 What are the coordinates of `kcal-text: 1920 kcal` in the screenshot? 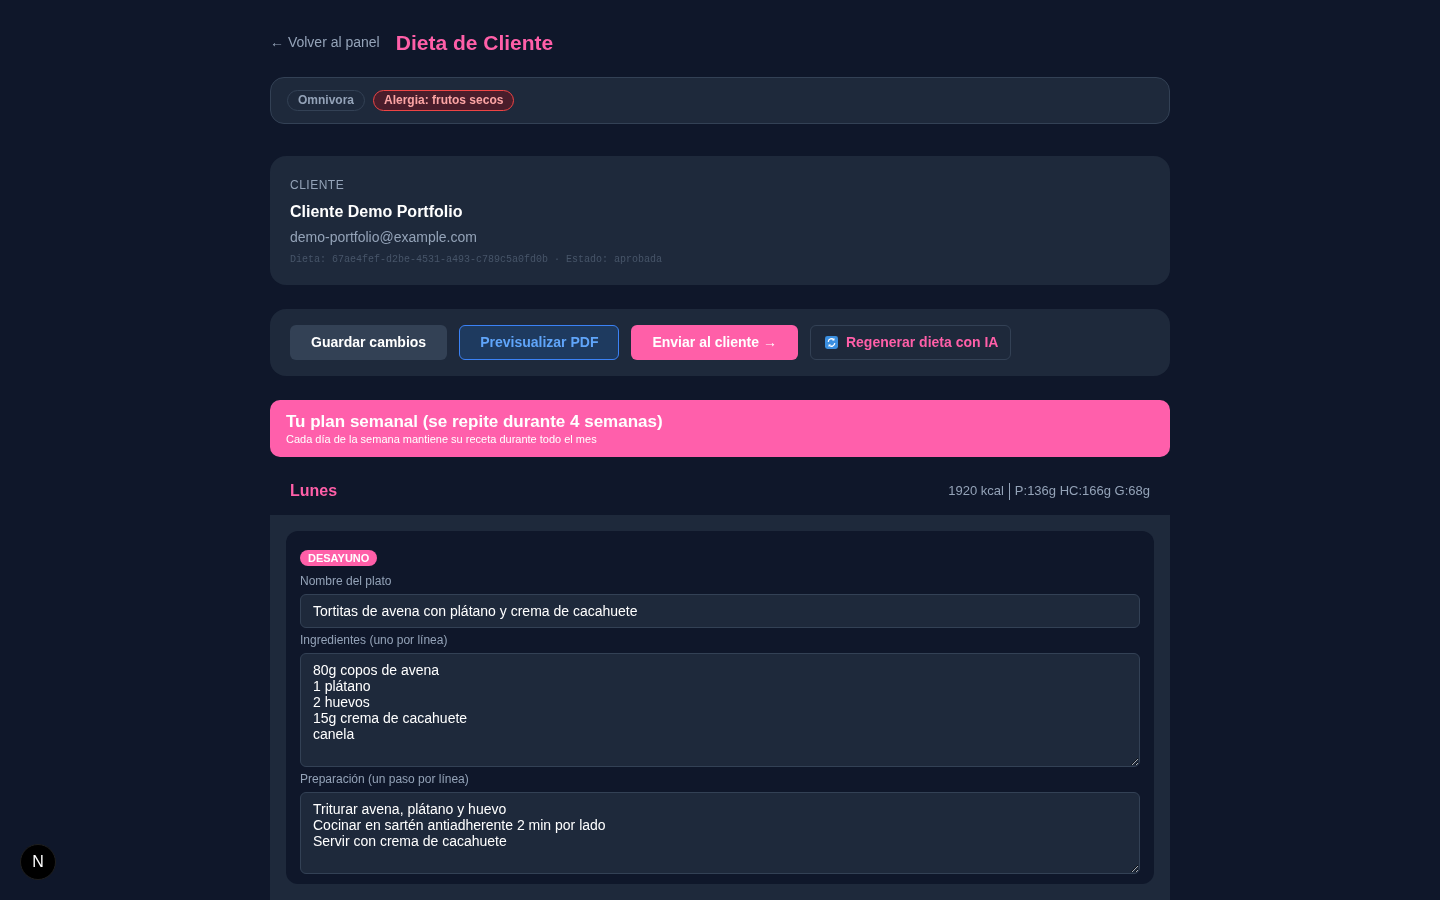 It's located at (976, 491).